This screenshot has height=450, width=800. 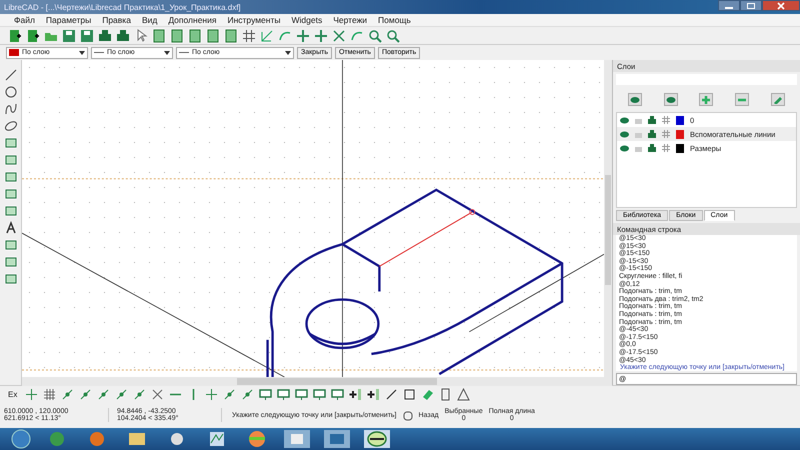 I want to click on menu-item: Дополнения, so click(x=192, y=20).